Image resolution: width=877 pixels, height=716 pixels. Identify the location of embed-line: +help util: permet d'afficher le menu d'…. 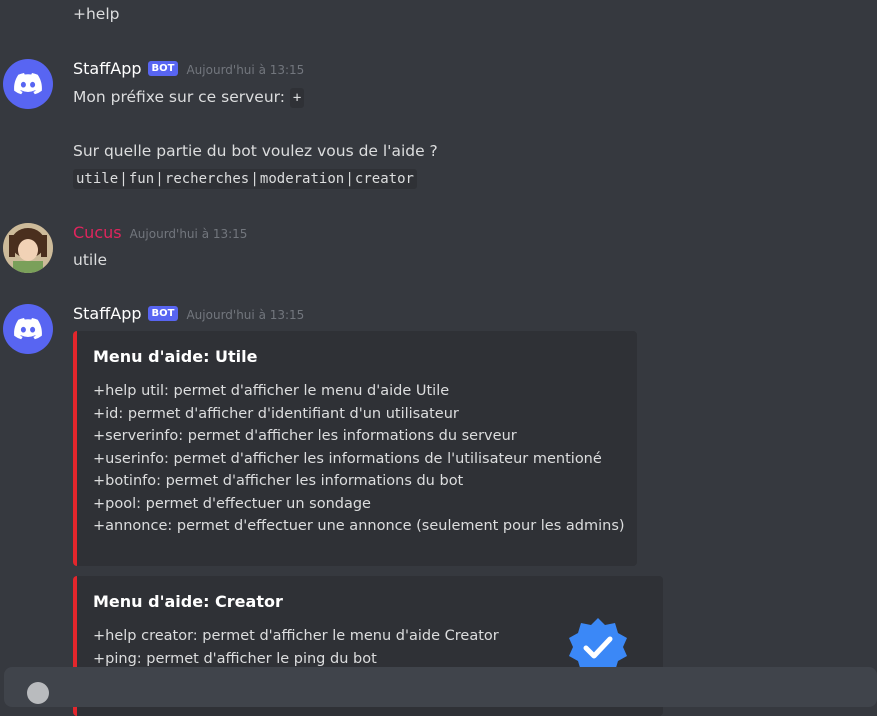
(271, 391).